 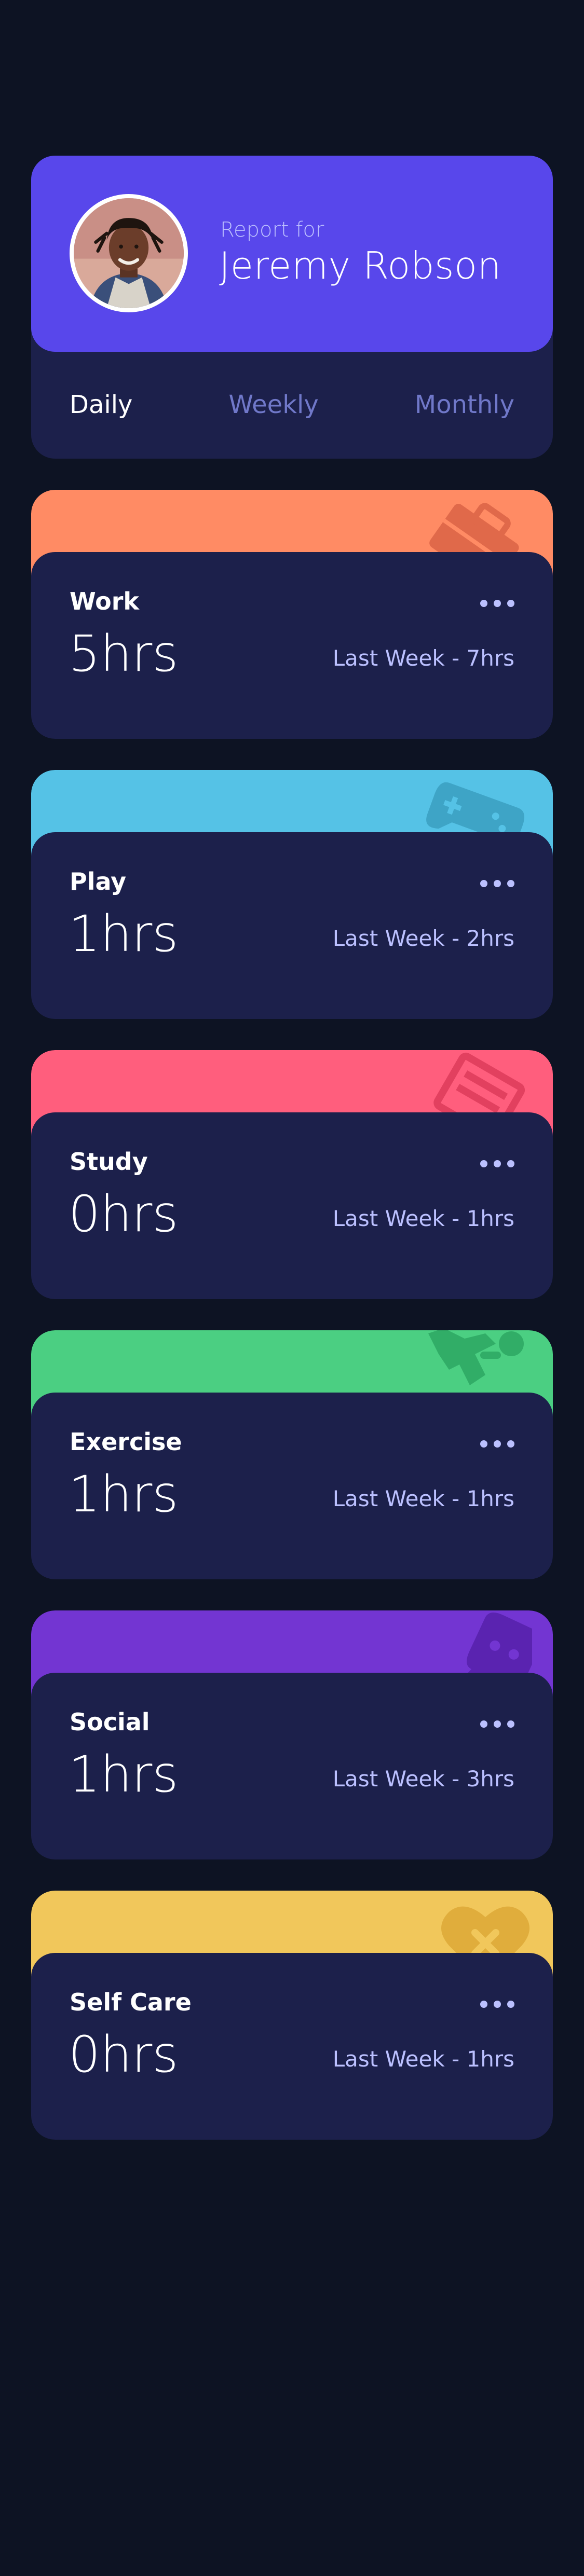 I want to click on avatar, so click(x=129, y=253).